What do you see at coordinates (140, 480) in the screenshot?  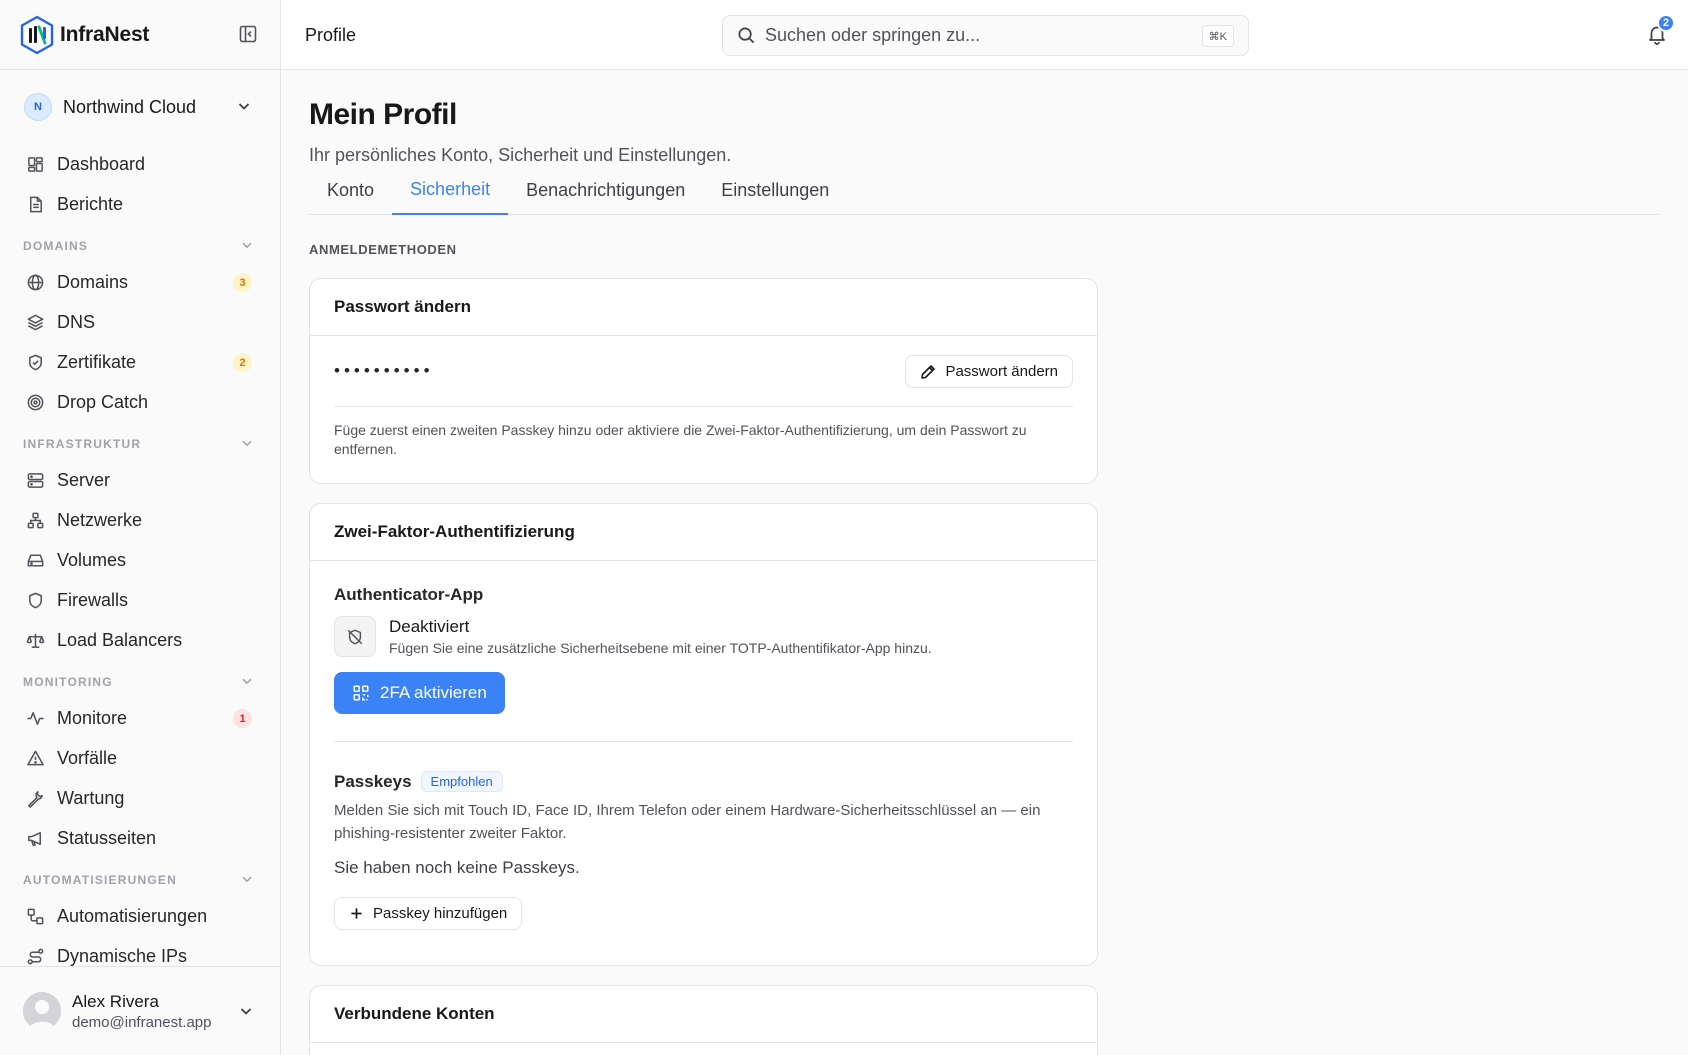 I see `sidebar-item-server: Server` at bounding box center [140, 480].